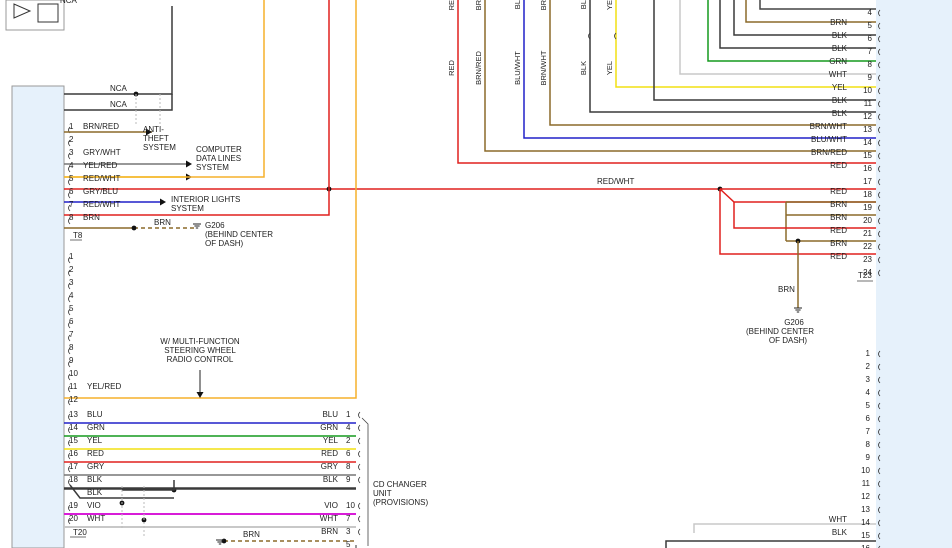  What do you see at coordinates (95, 440) in the screenshot?
I see `wire-label: YEL` at bounding box center [95, 440].